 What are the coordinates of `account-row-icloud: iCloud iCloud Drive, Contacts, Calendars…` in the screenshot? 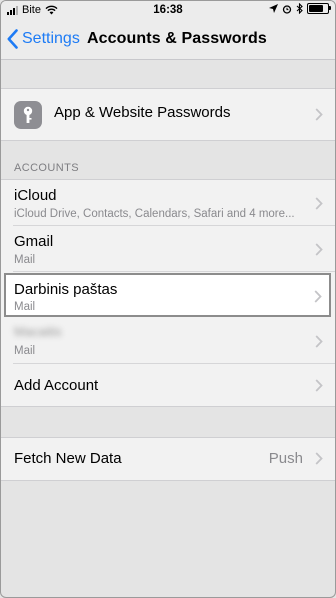 It's located at (168, 203).